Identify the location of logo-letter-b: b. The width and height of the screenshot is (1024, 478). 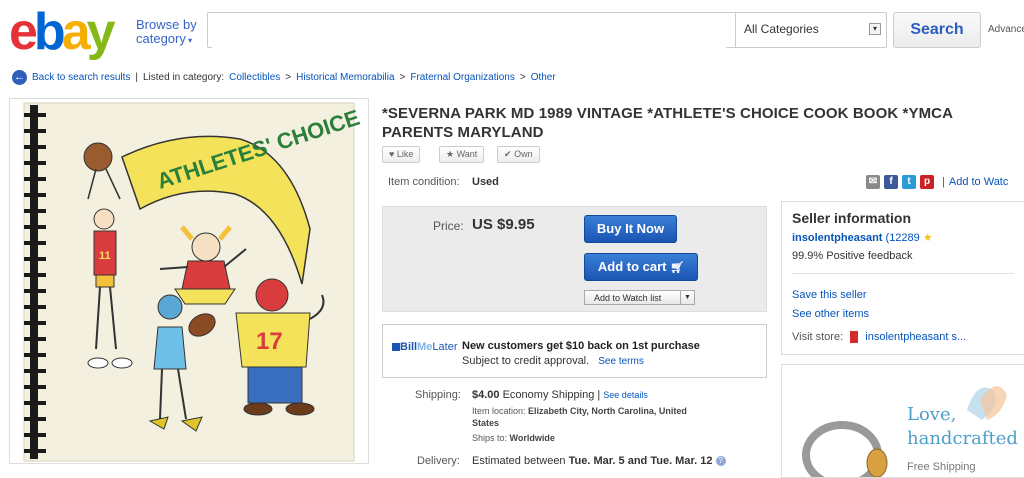
(49, 32).